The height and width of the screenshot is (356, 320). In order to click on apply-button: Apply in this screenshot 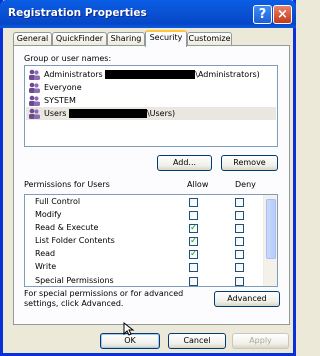, I will do `click(260, 341)`.